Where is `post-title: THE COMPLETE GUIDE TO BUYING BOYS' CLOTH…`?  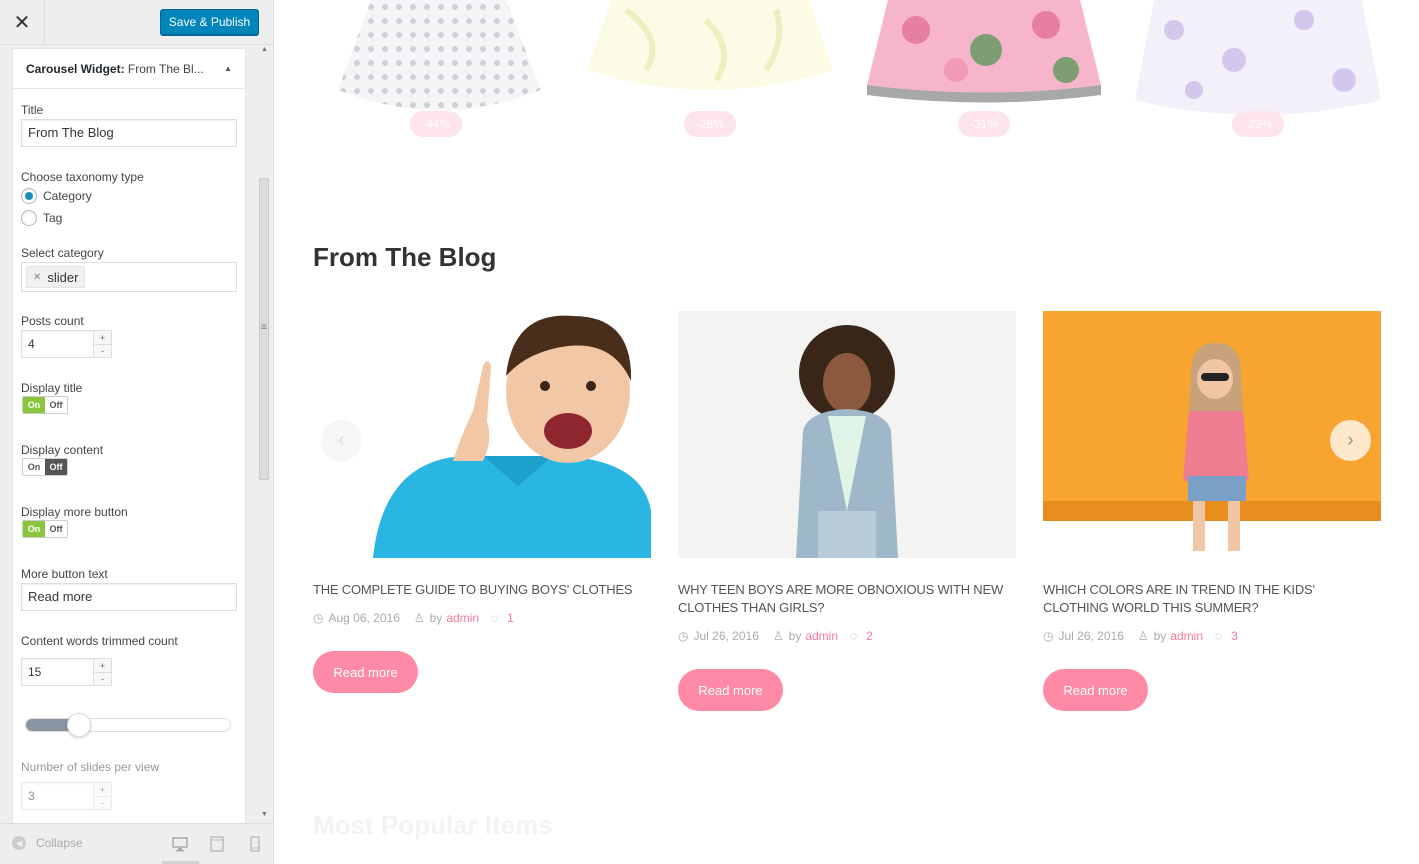
post-title: THE COMPLETE GUIDE TO BUYING BOYS' CLOTH… is located at coordinates (482, 590).